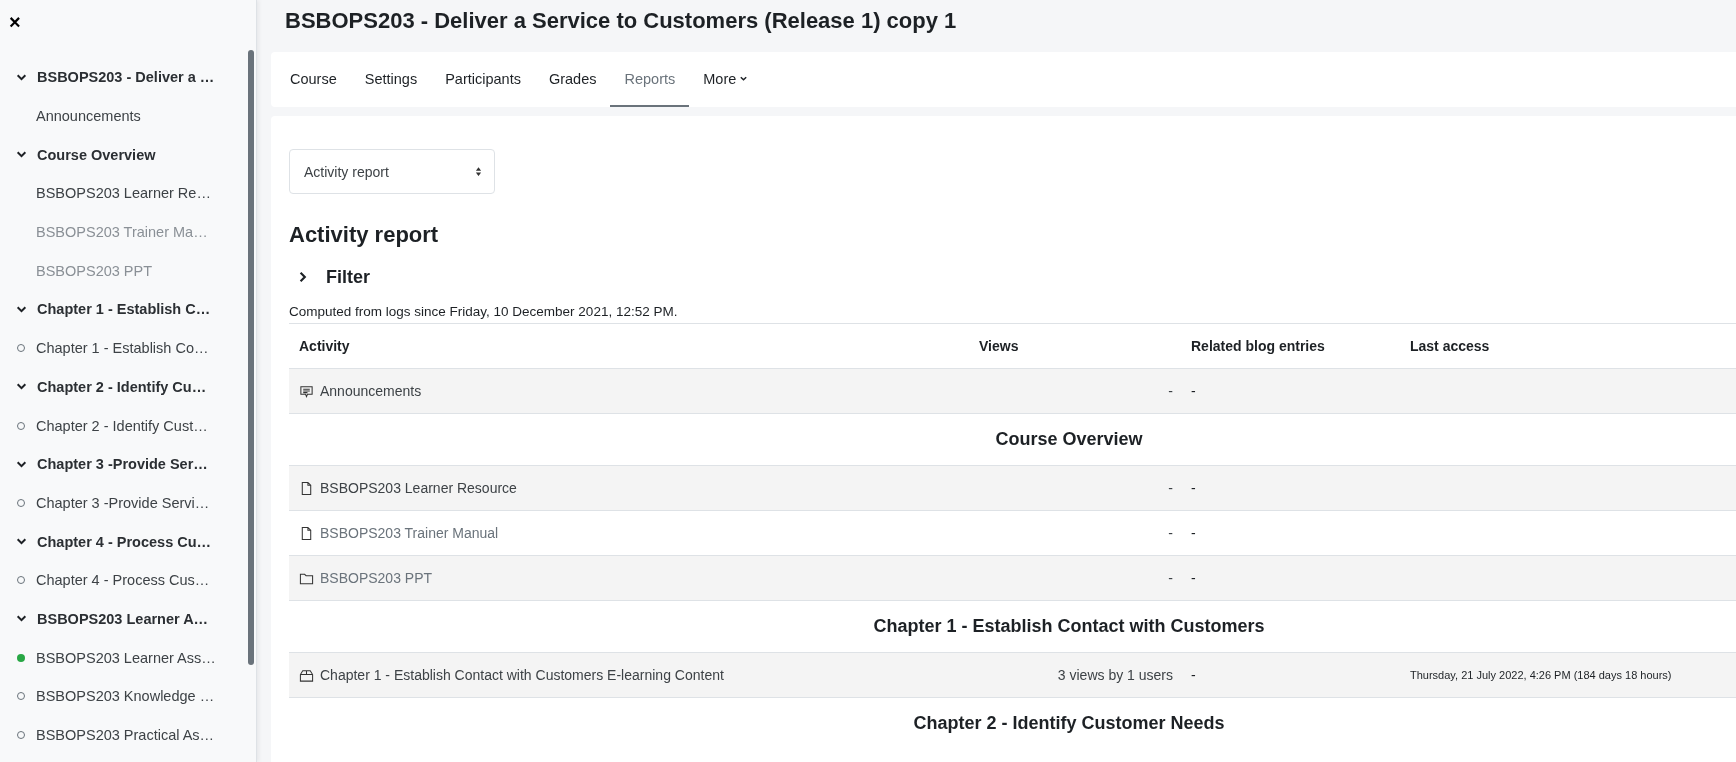  Describe the element at coordinates (484, 311) in the screenshot. I see `computed-note: Computed from logs since Friday, 10 December 2021, 12:52 PM.` at that location.